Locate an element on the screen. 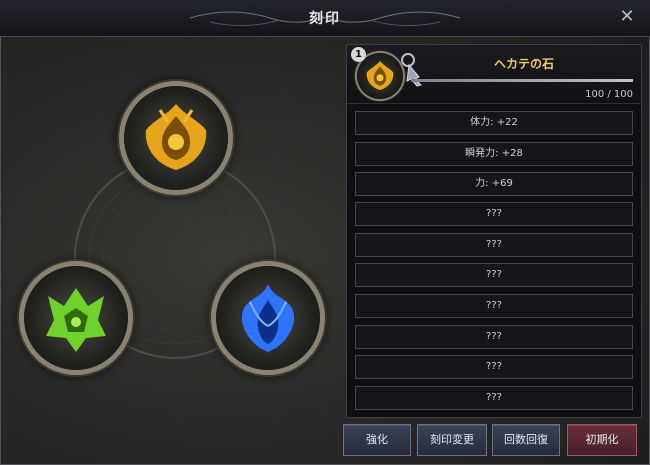 This screenshot has height=465, width=650. window-title: 刻印 is located at coordinates (325, 19).